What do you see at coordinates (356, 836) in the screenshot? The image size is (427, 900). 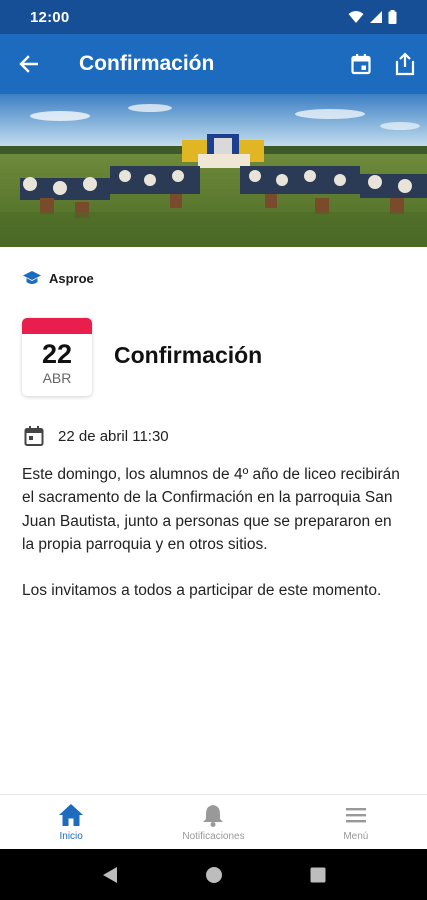 I see `nav-label-menu: Menú` at bounding box center [356, 836].